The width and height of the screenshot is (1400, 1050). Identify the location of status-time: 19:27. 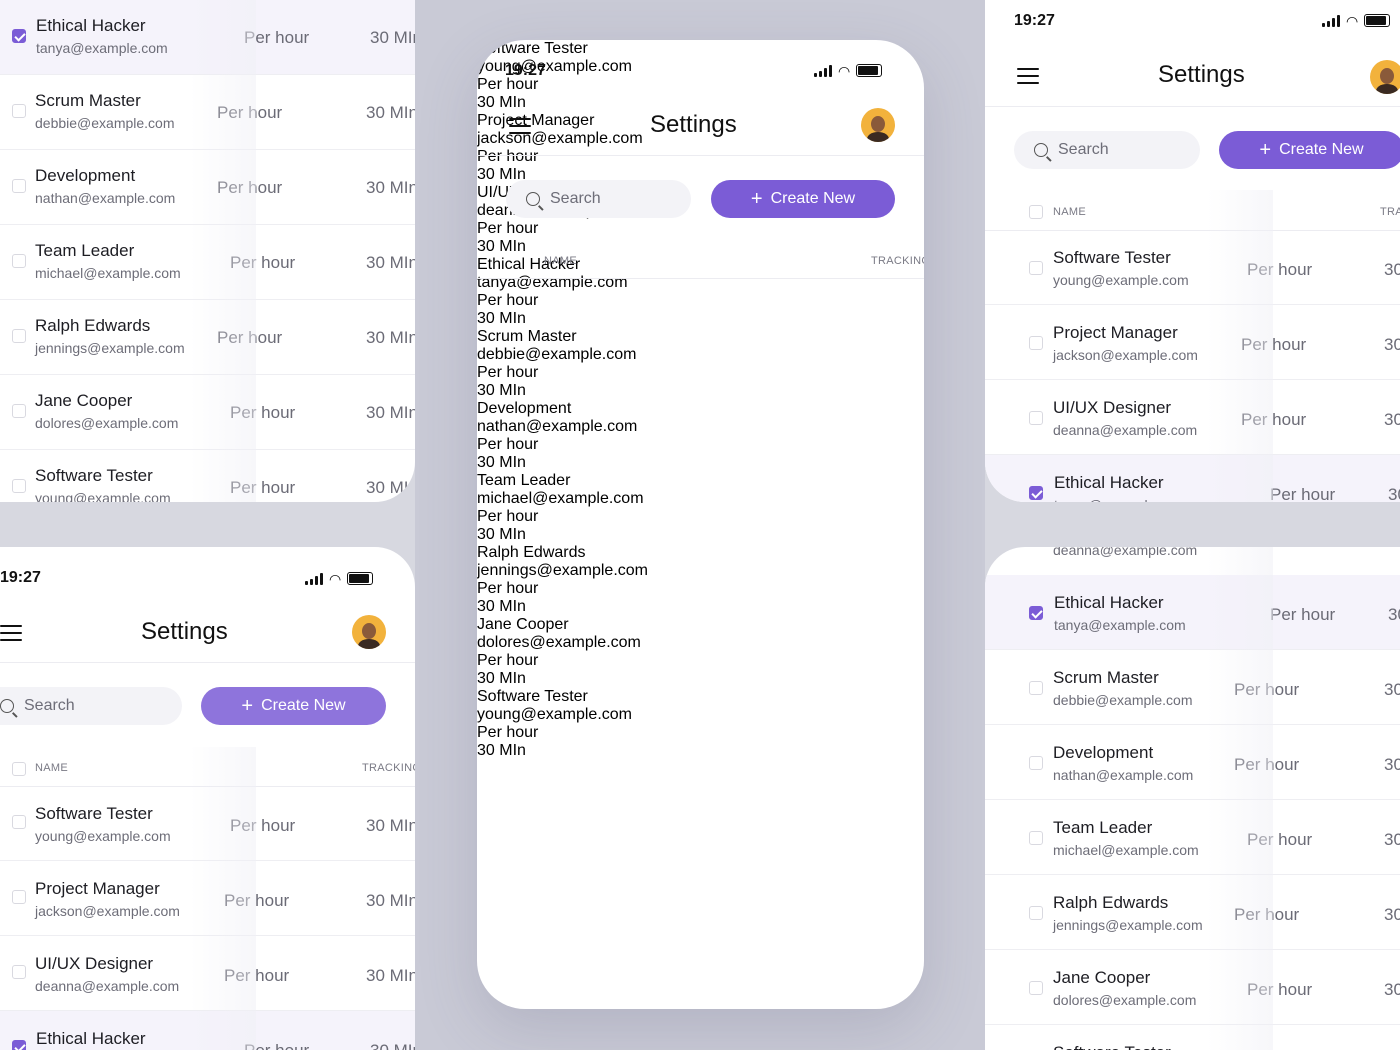
(1034, 20).